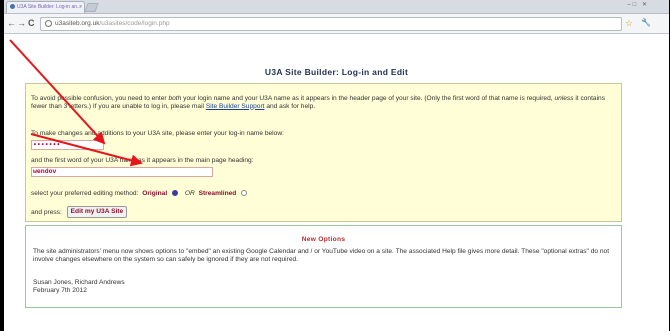  Describe the element at coordinates (323, 239) in the screenshot. I see `news-title: New Options` at that location.